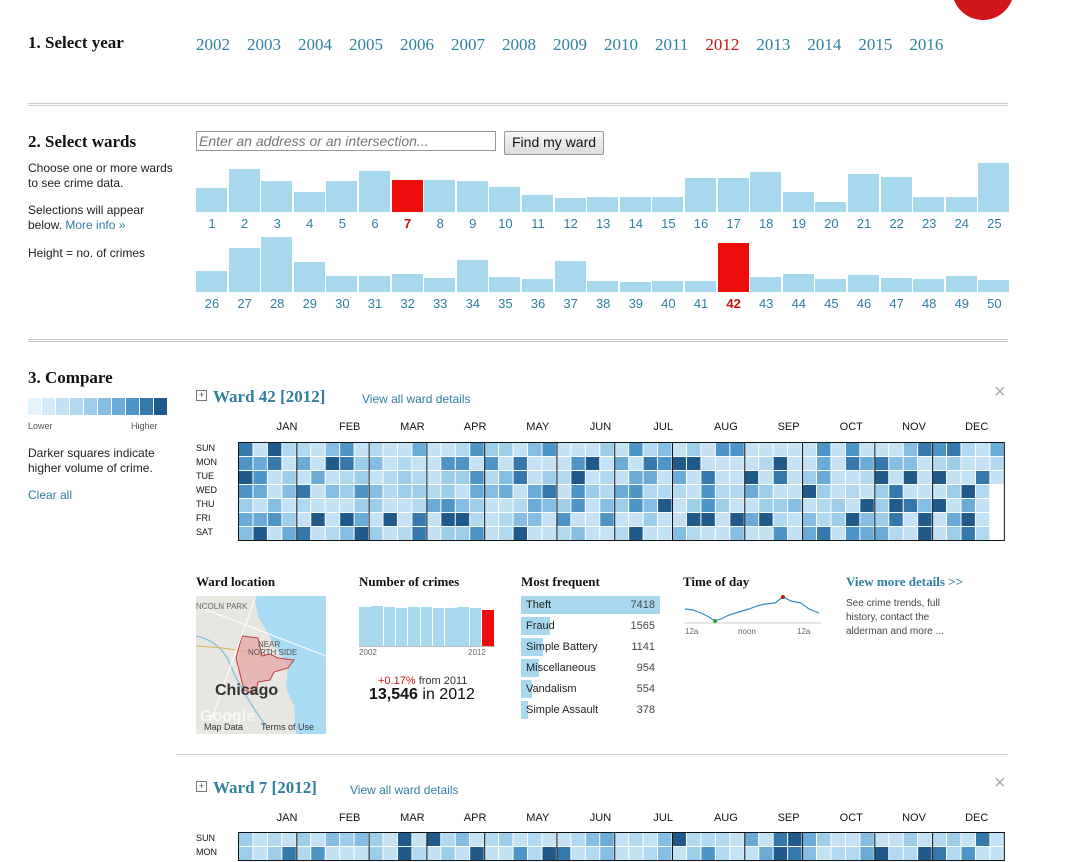 This screenshot has width=1088, height=862. What do you see at coordinates (245, 303) in the screenshot?
I see `ward-number-27: 27` at bounding box center [245, 303].